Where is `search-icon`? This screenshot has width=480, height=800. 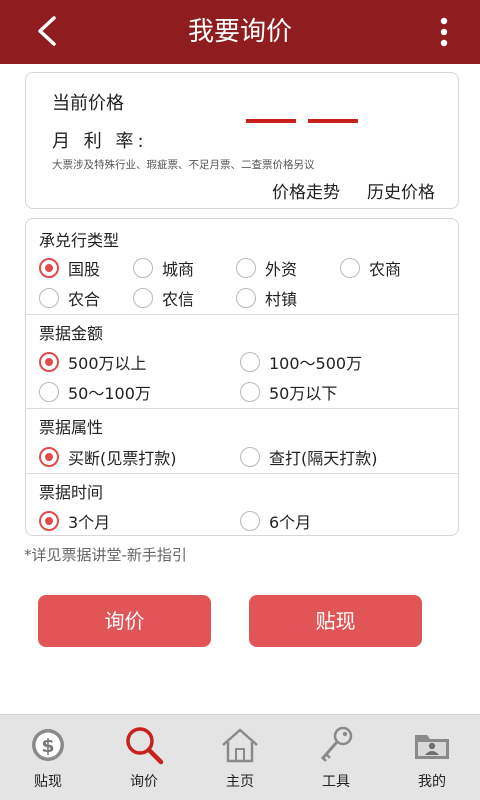 search-icon is located at coordinates (145, 746).